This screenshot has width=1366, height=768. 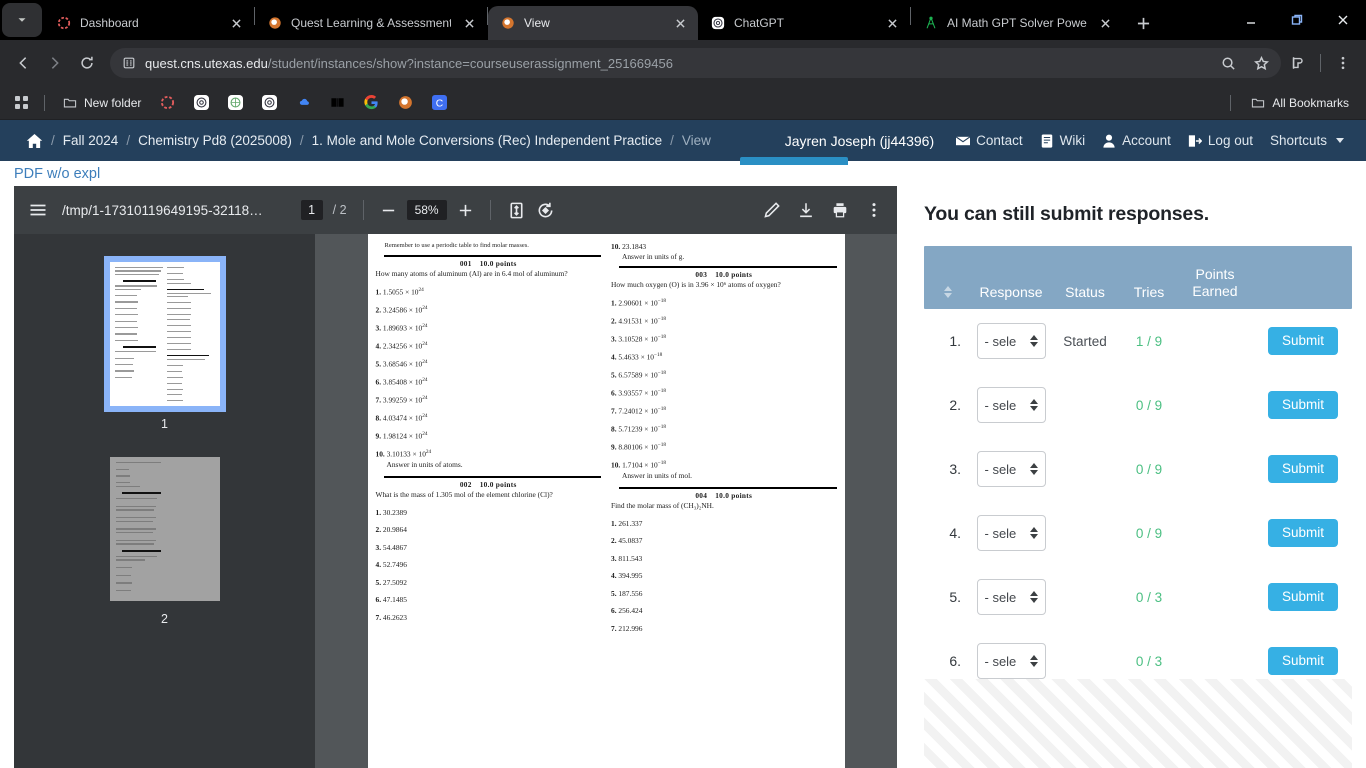 What do you see at coordinates (57, 174) in the screenshot?
I see `pdf-without-explanation-link: PDF w/o expl` at bounding box center [57, 174].